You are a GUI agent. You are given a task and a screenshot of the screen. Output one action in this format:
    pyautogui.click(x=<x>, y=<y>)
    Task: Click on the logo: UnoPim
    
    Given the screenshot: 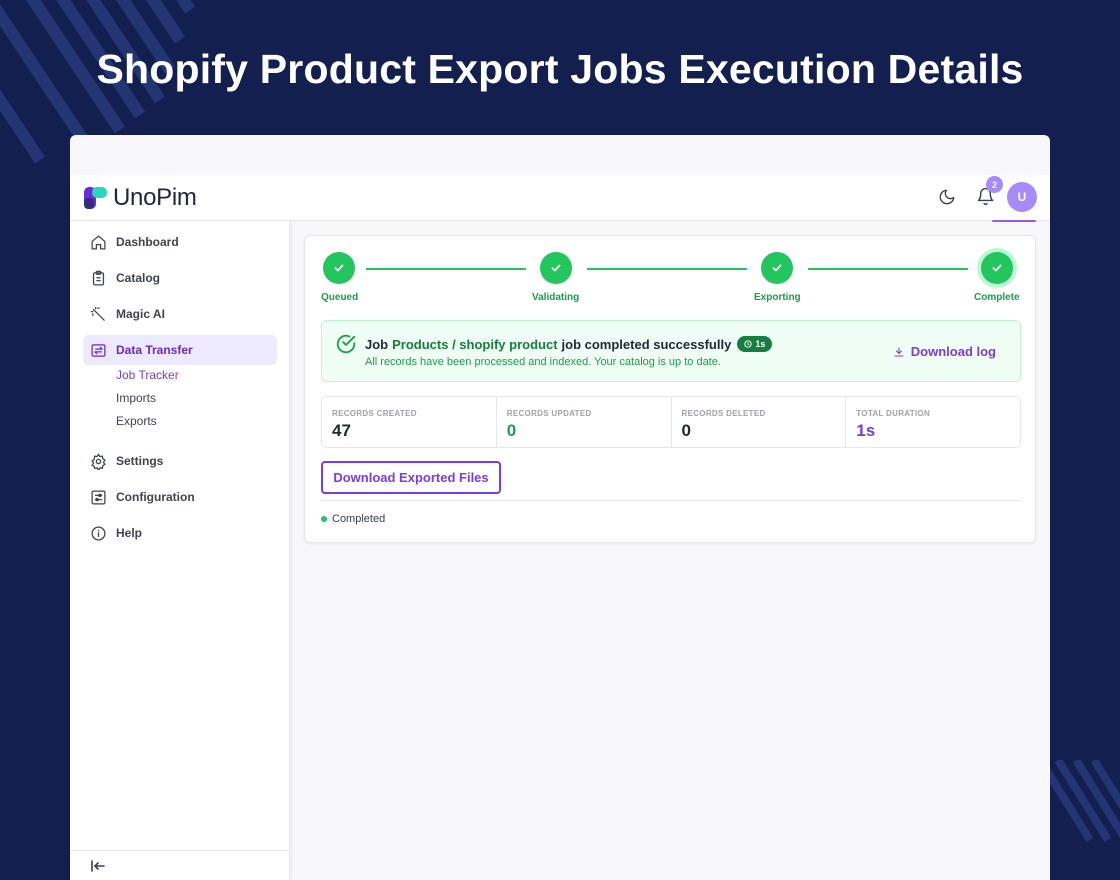 What is the action you would take?
    pyautogui.click(x=140, y=198)
    